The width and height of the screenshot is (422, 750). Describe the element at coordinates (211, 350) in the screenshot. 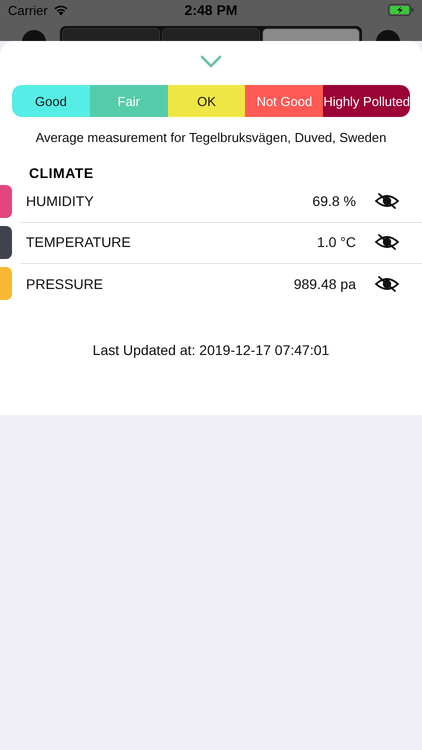

I see `last-updated-text: Last Updated at: 2019-12-17 07:47:01` at that location.